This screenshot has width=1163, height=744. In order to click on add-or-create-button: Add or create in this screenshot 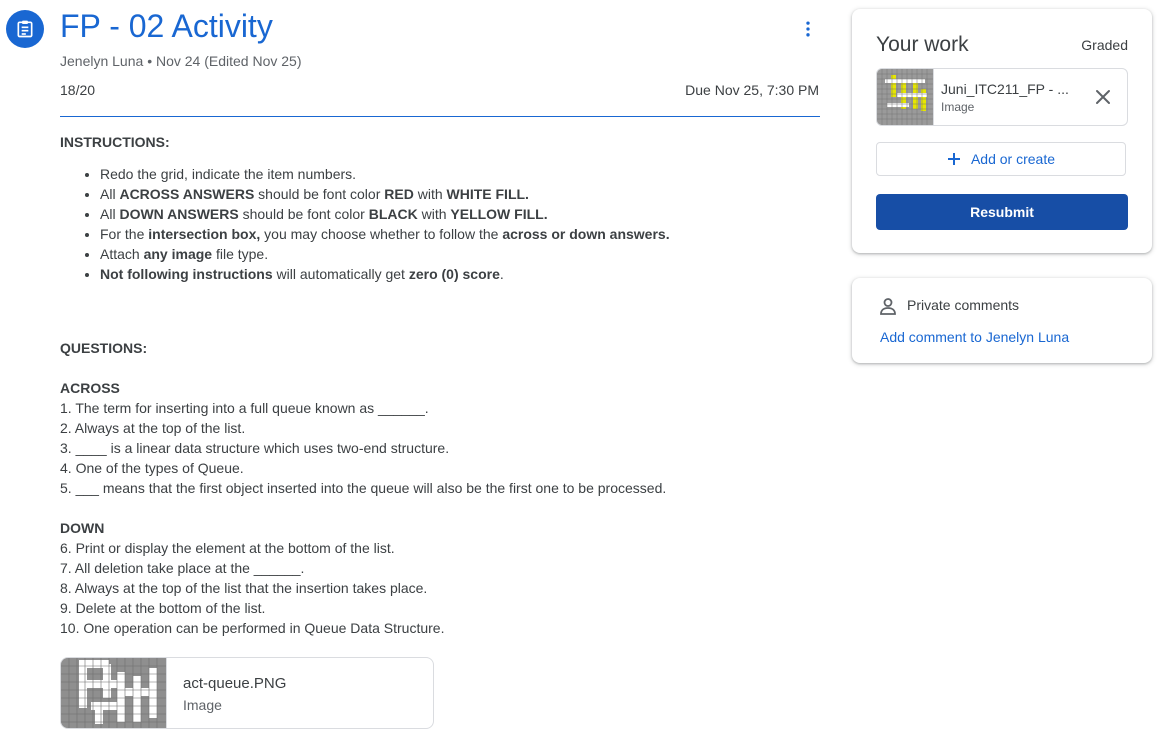, I will do `click(1001, 159)`.